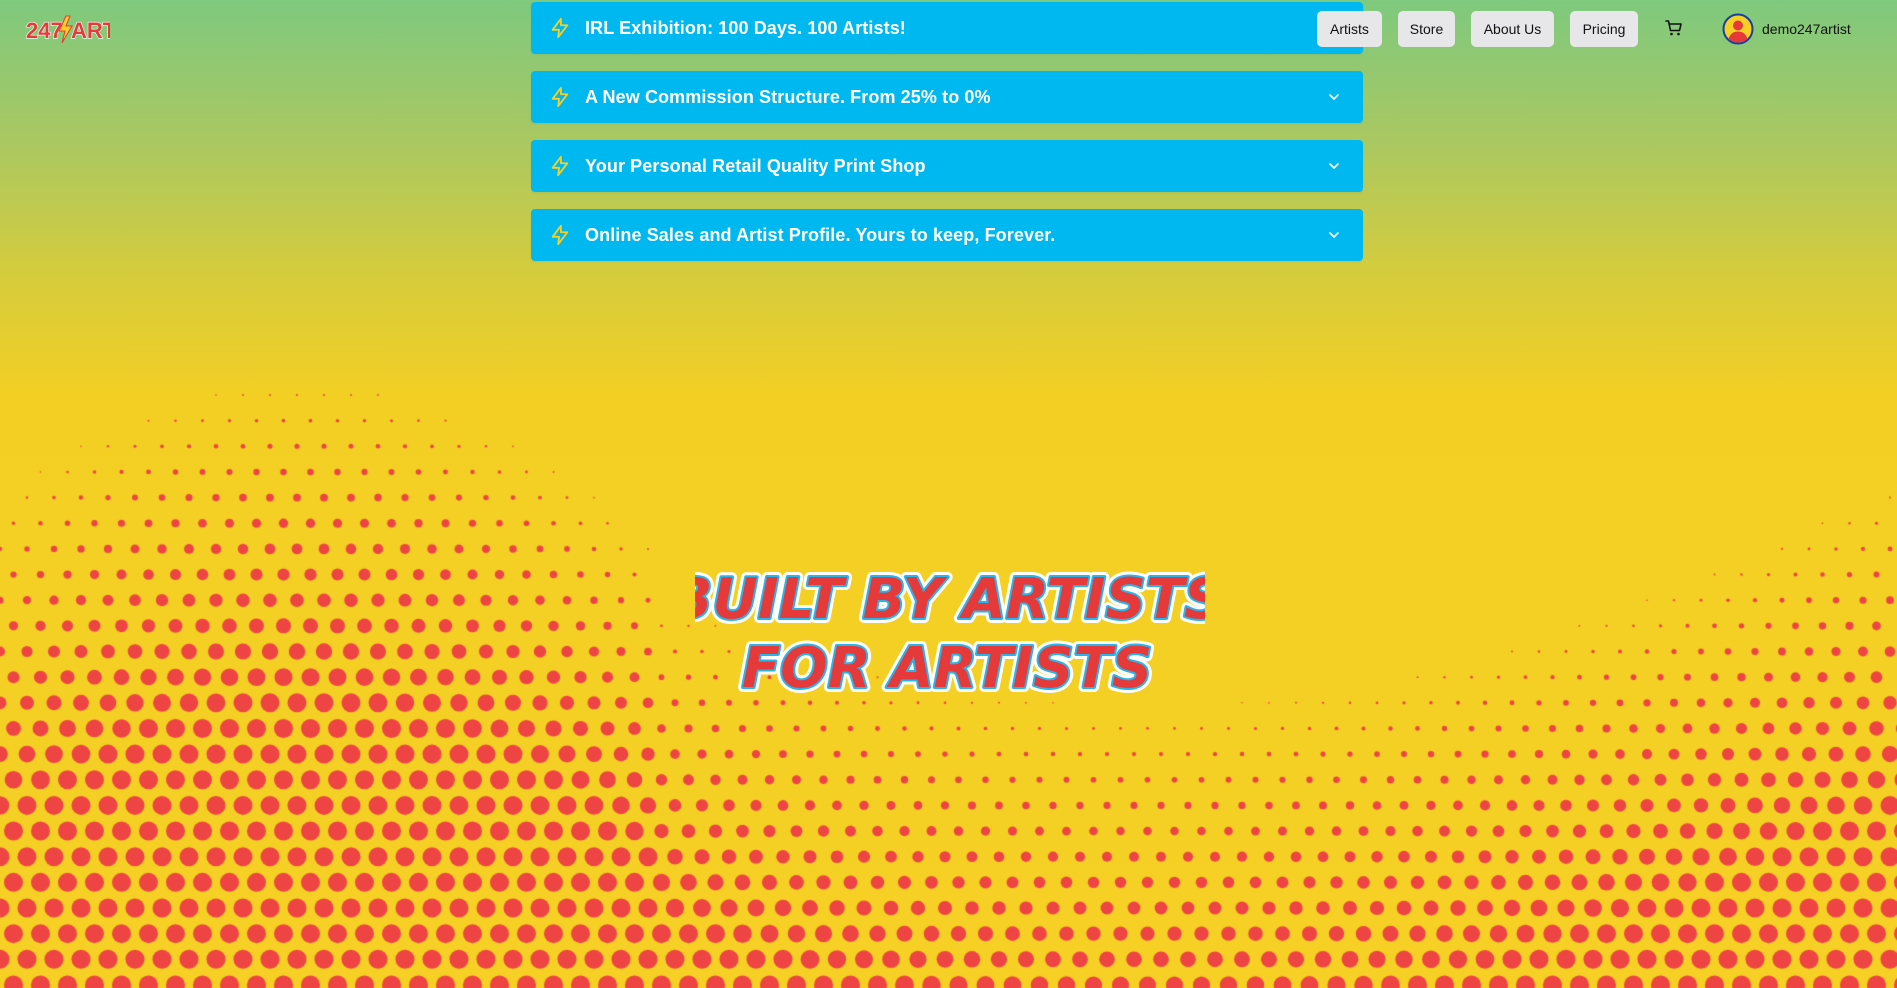 The width and height of the screenshot is (1897, 988). I want to click on nav-about-us-button: About Us, so click(1512, 29).